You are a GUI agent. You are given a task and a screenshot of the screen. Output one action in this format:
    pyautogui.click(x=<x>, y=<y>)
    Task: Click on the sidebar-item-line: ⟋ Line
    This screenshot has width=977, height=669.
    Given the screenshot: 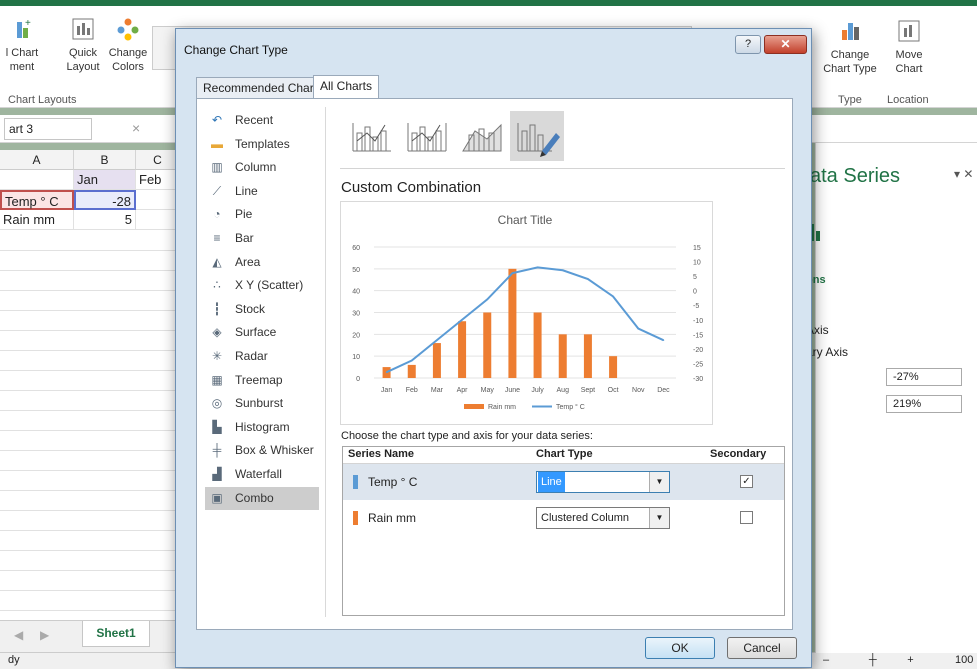 What is the action you would take?
    pyautogui.click(x=262, y=191)
    